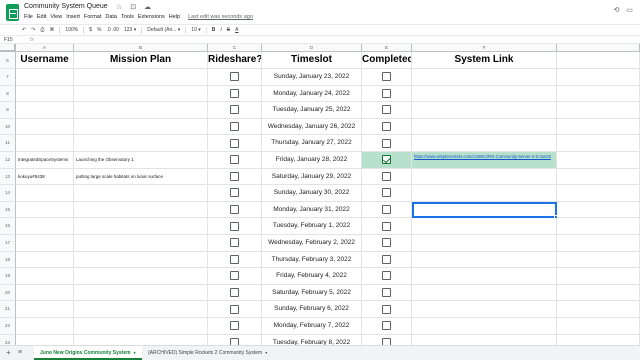 This screenshot has width=640, height=360. Describe the element at coordinates (8, 243) in the screenshot. I see `row-header: 17` at that location.